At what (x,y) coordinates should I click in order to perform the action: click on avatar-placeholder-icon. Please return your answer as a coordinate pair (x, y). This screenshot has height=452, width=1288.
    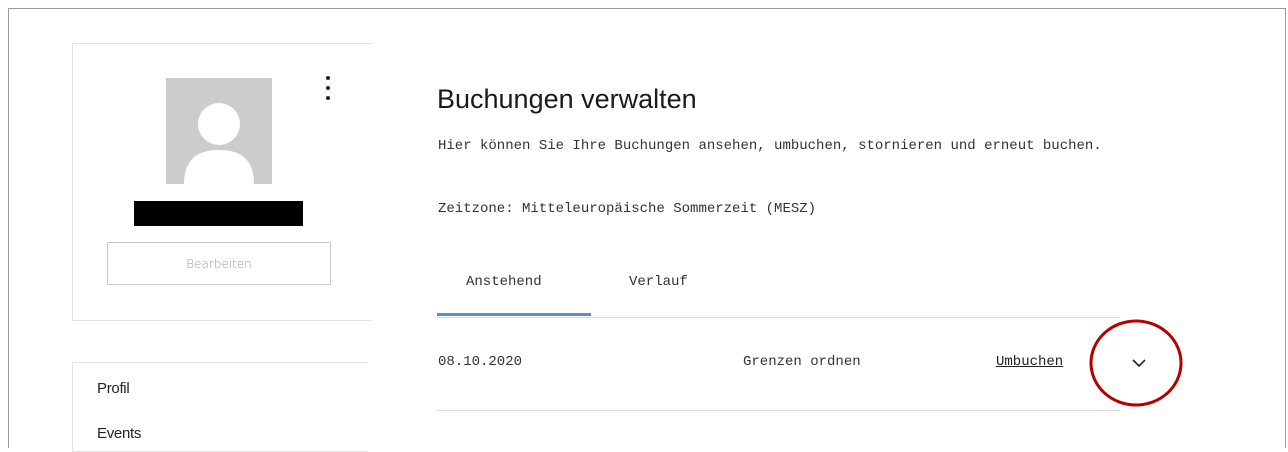
    Looking at the image, I should click on (219, 143).